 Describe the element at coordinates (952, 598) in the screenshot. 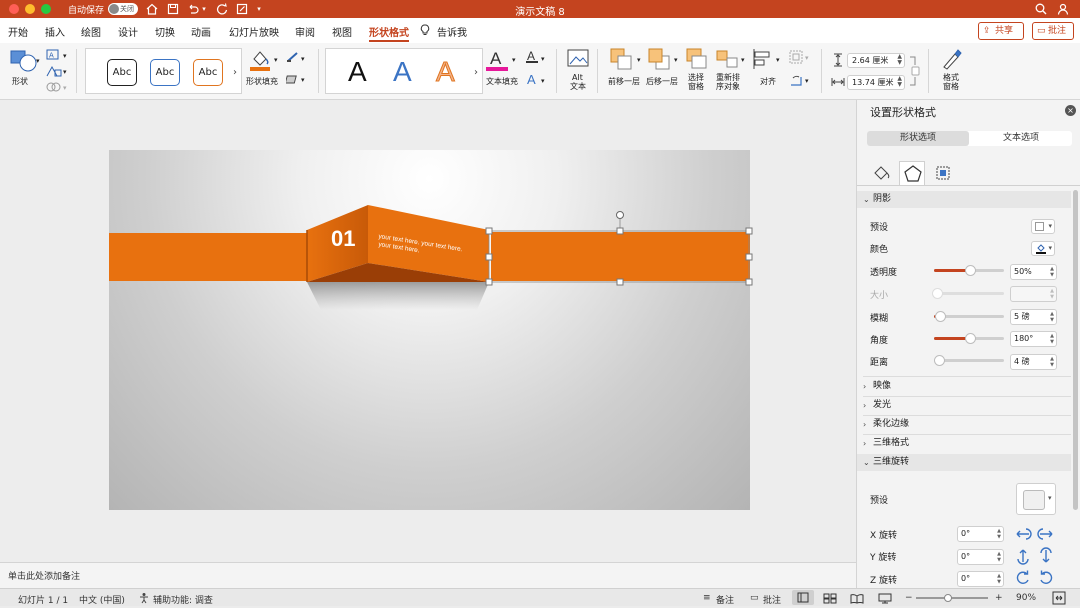

I see `zoom-slider` at that location.